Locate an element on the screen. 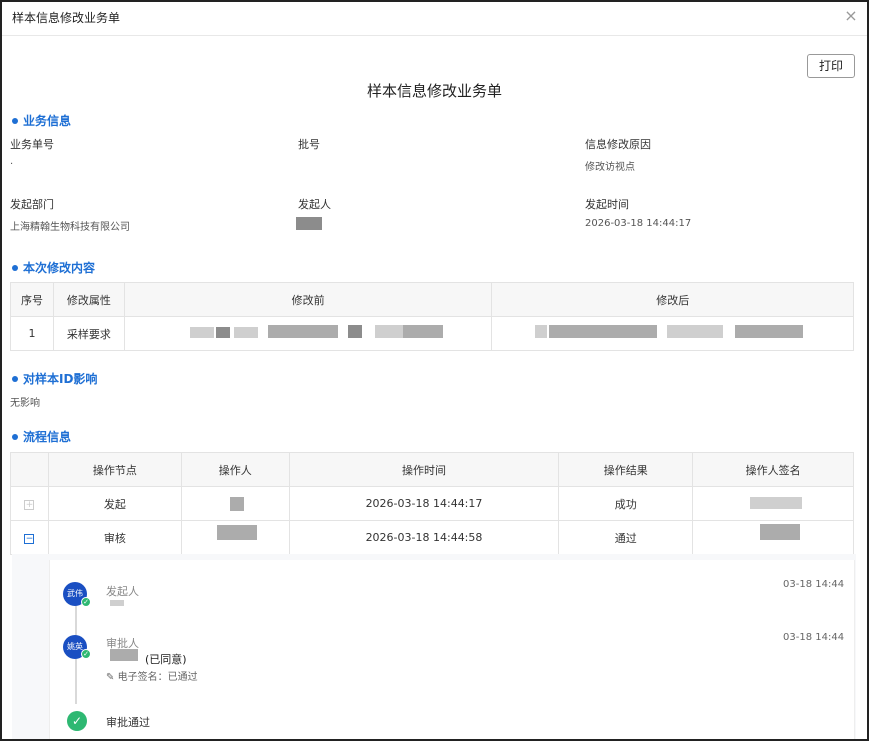 The image size is (869, 741). flow-header-row: 操作节点 操作人 操作时间 操作结果 操作人签名 is located at coordinates (432, 469).